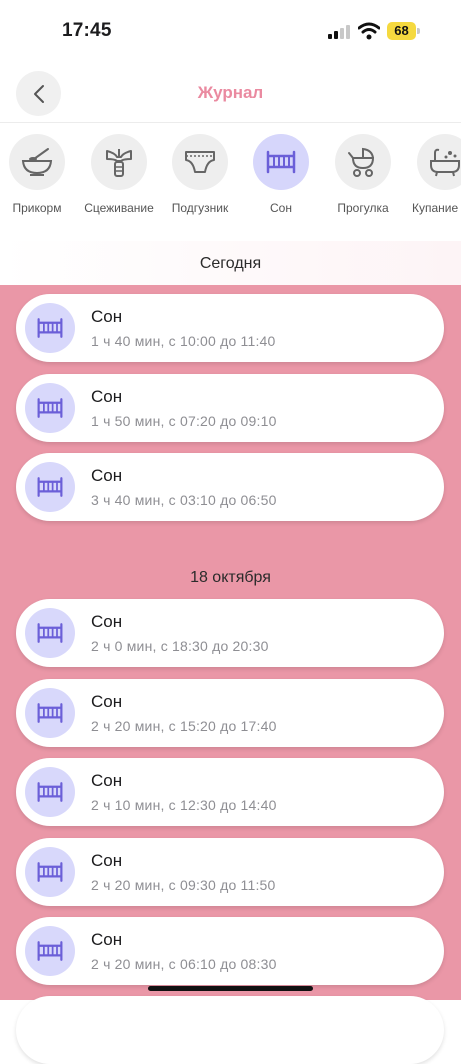 Image resolution: width=461 pixels, height=1064 pixels. What do you see at coordinates (184, 500) in the screenshot?
I see `entry-detail: 3 ч 40 мин, с 03:10 до 06:50` at bounding box center [184, 500].